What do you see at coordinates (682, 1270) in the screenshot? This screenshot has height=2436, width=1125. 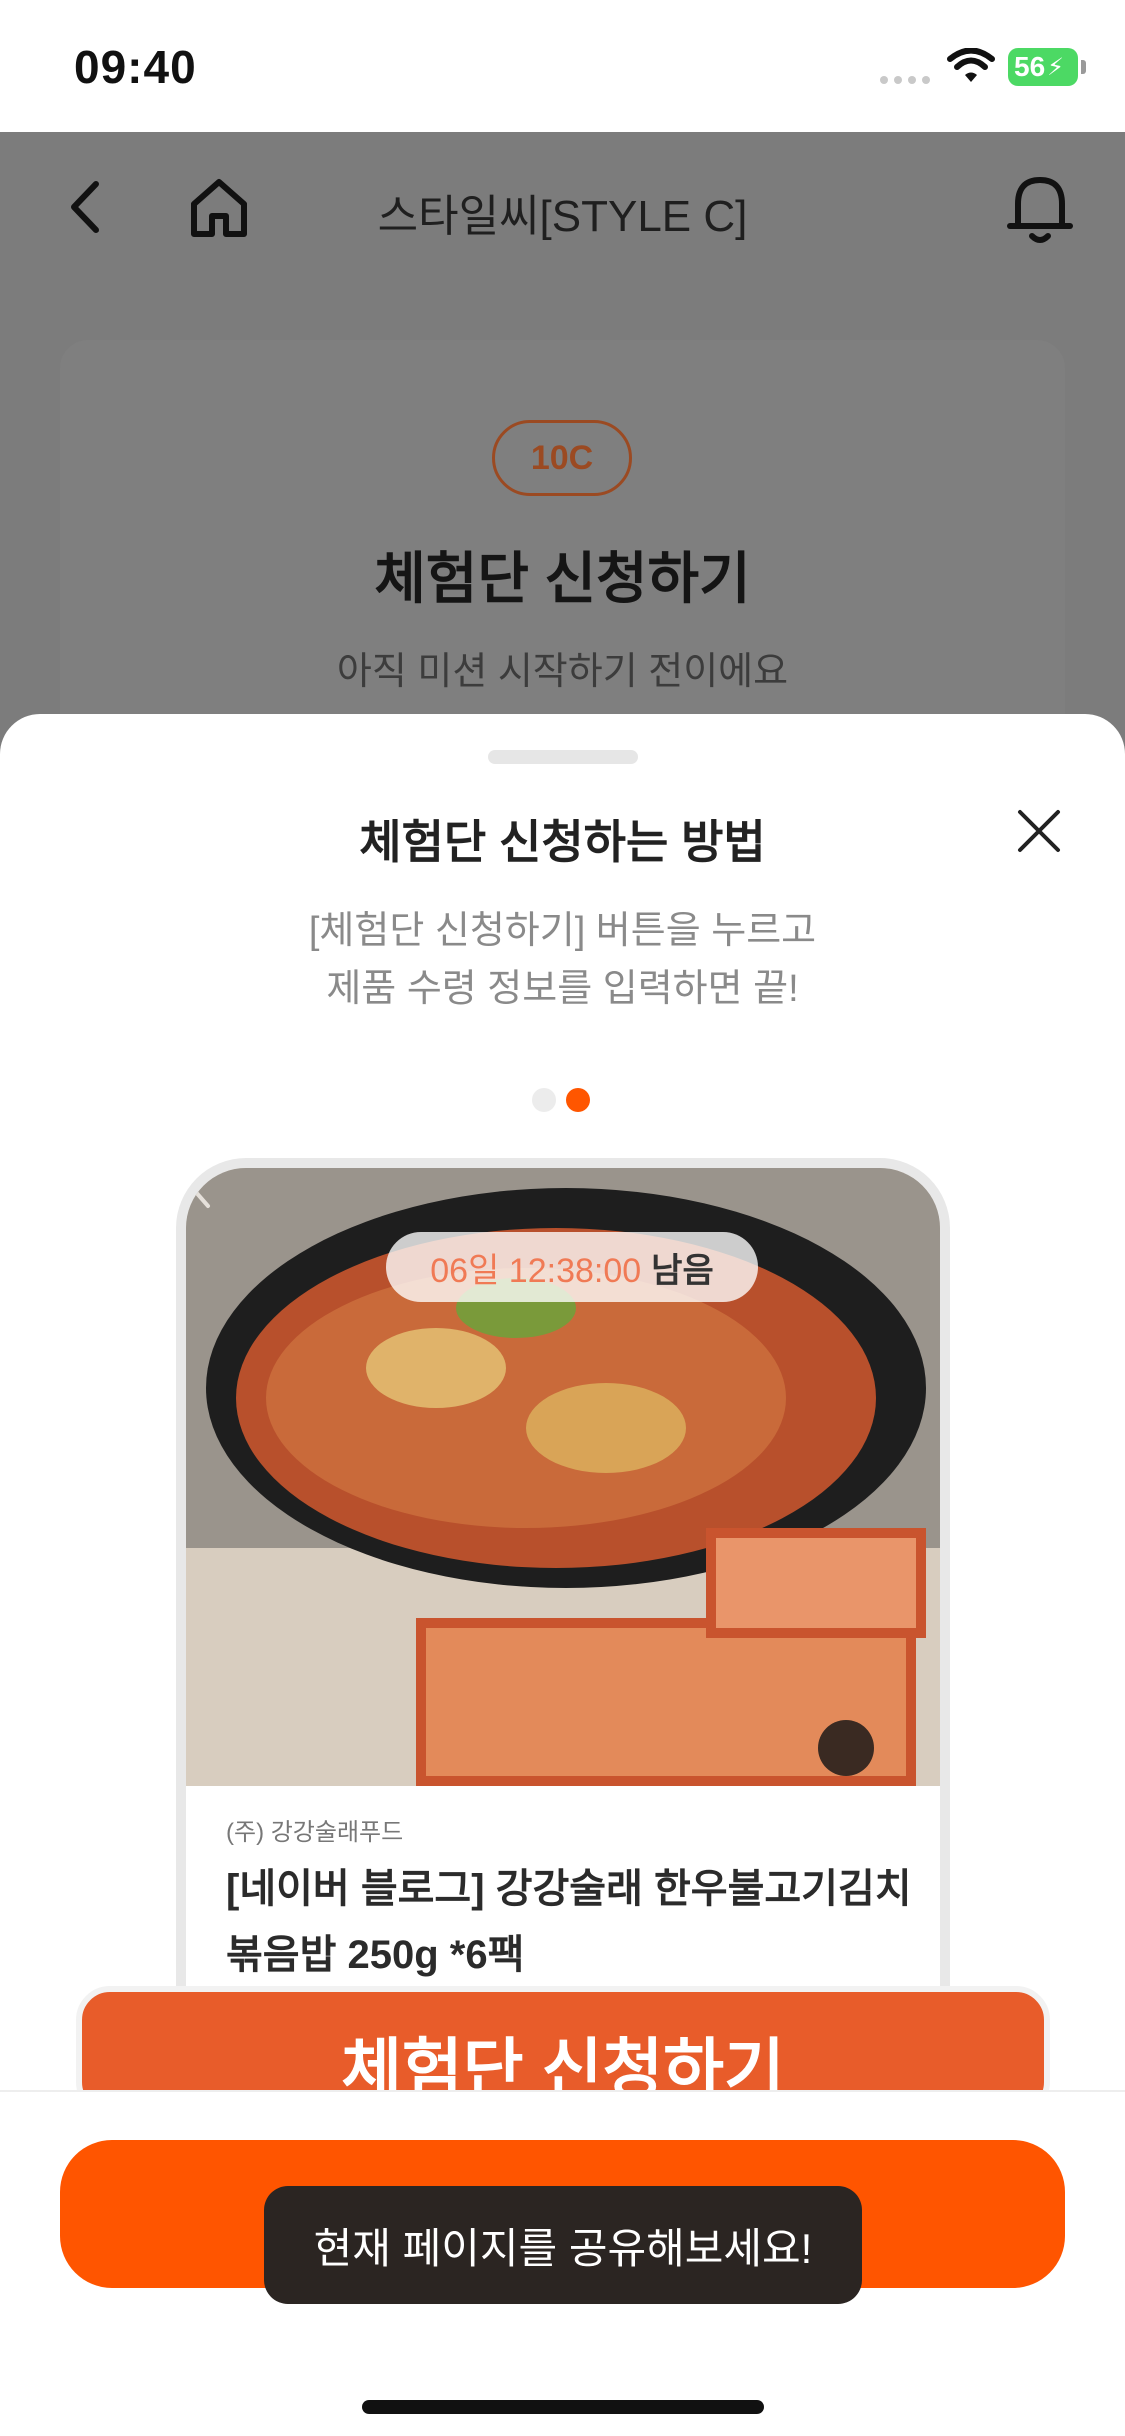 I see `time-remaining-suffix: 남음` at bounding box center [682, 1270].